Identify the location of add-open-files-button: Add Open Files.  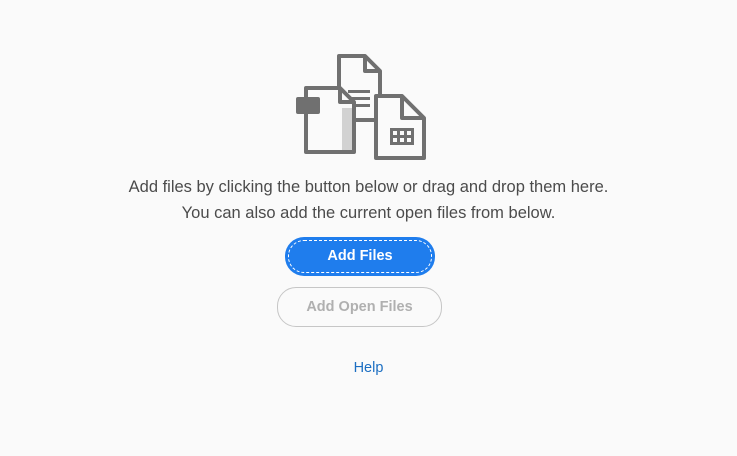
(359, 307).